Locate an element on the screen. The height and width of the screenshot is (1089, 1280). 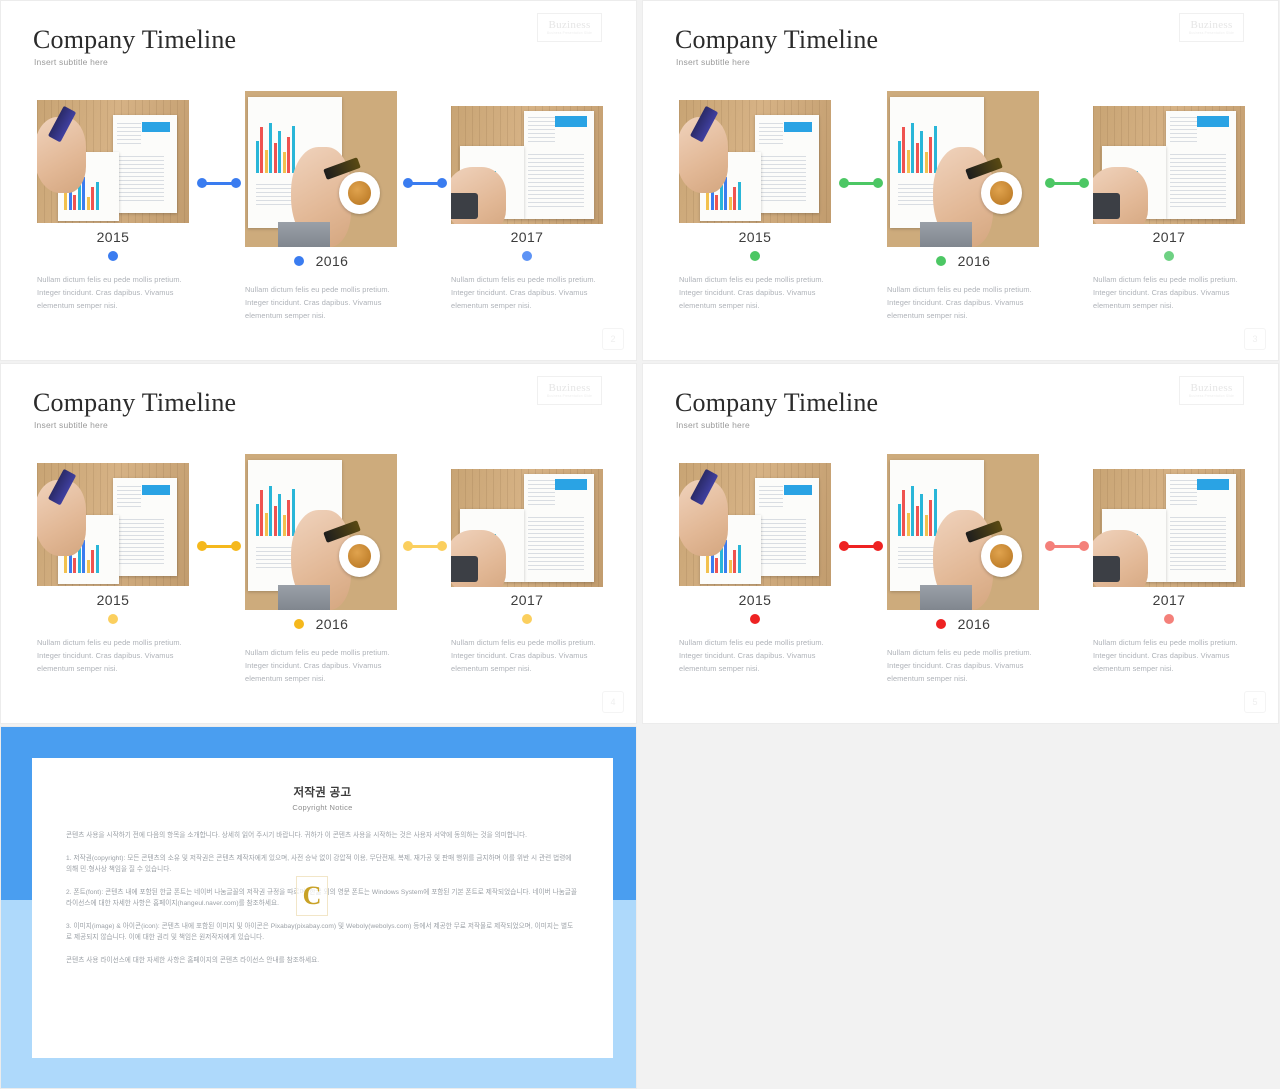
slide-page-number: 2 is located at coordinates (613, 339).